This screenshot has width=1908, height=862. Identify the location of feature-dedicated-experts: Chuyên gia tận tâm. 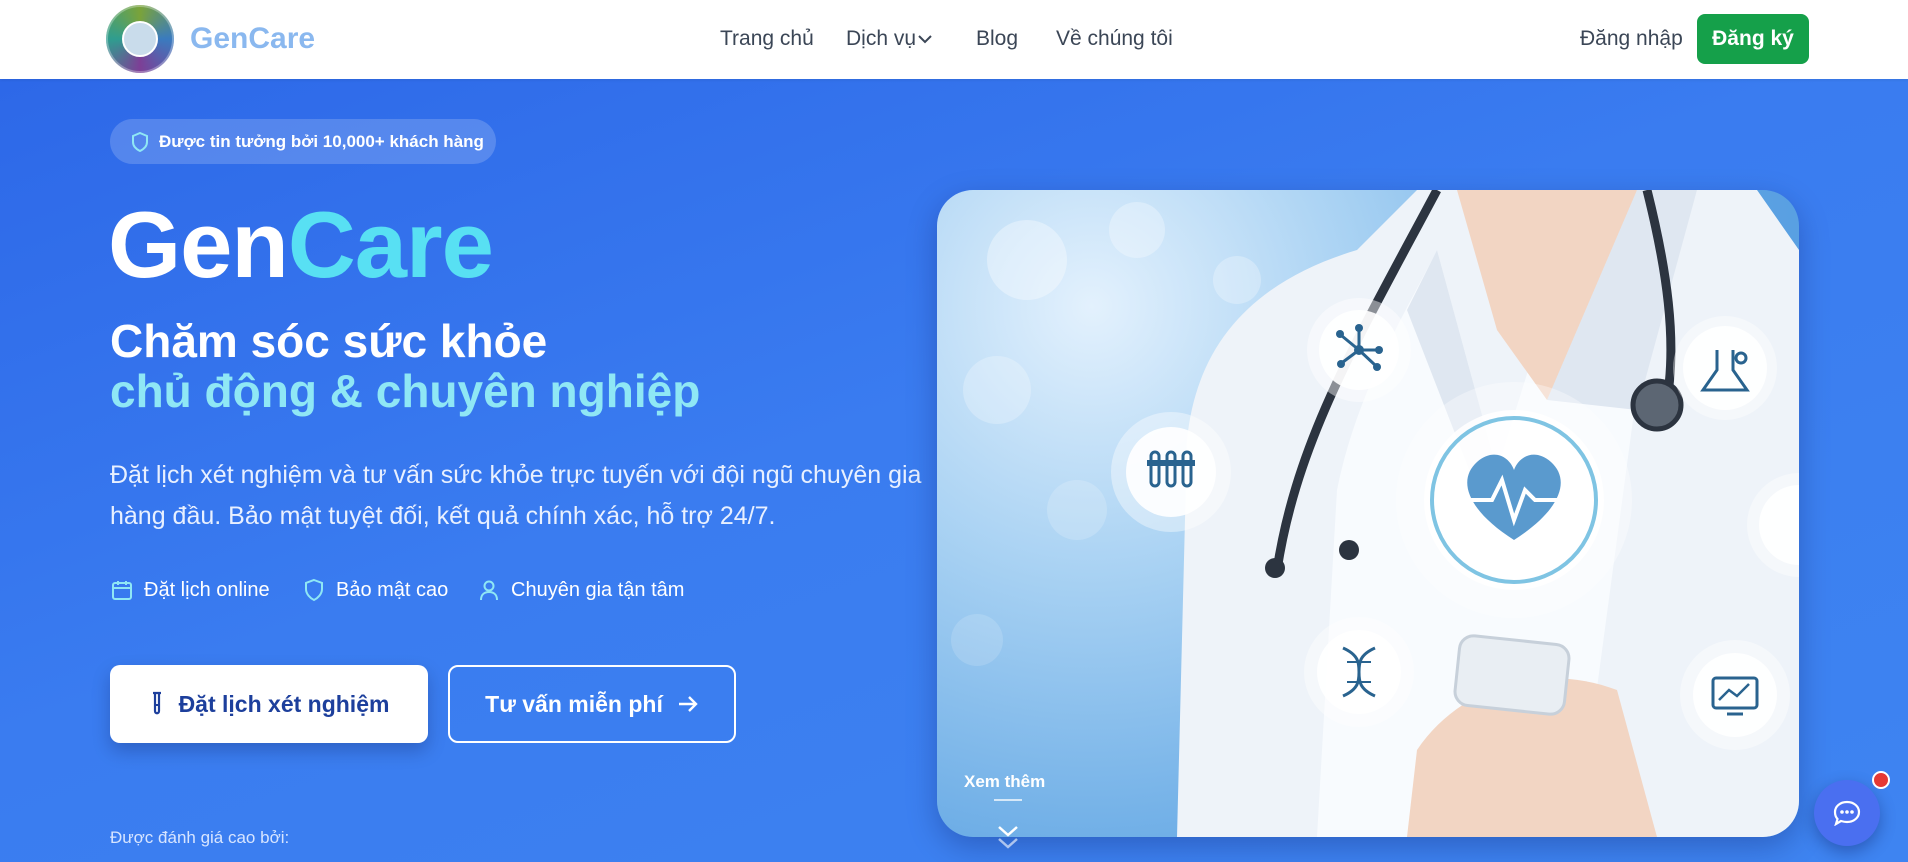
(580, 590).